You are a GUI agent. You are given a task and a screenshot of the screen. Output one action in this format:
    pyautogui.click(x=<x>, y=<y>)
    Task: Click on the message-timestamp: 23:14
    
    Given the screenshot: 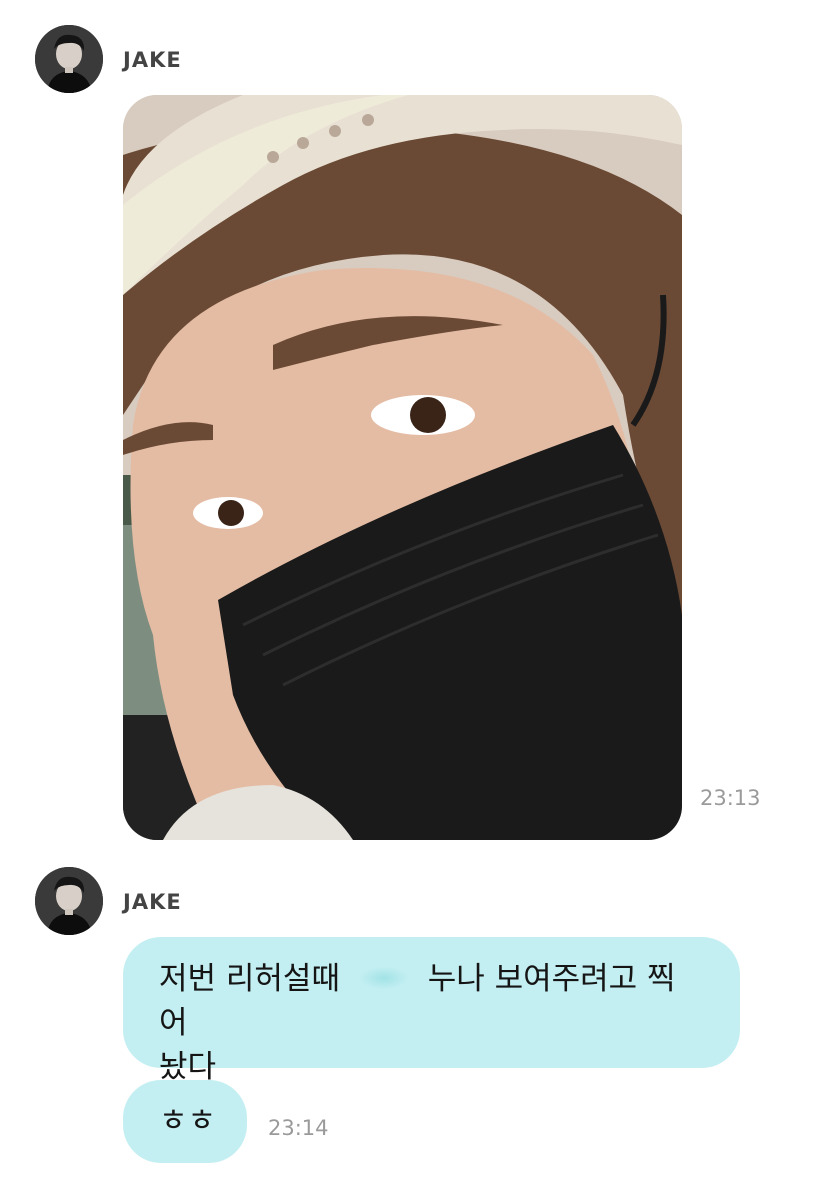 What is the action you would take?
    pyautogui.click(x=298, y=1128)
    